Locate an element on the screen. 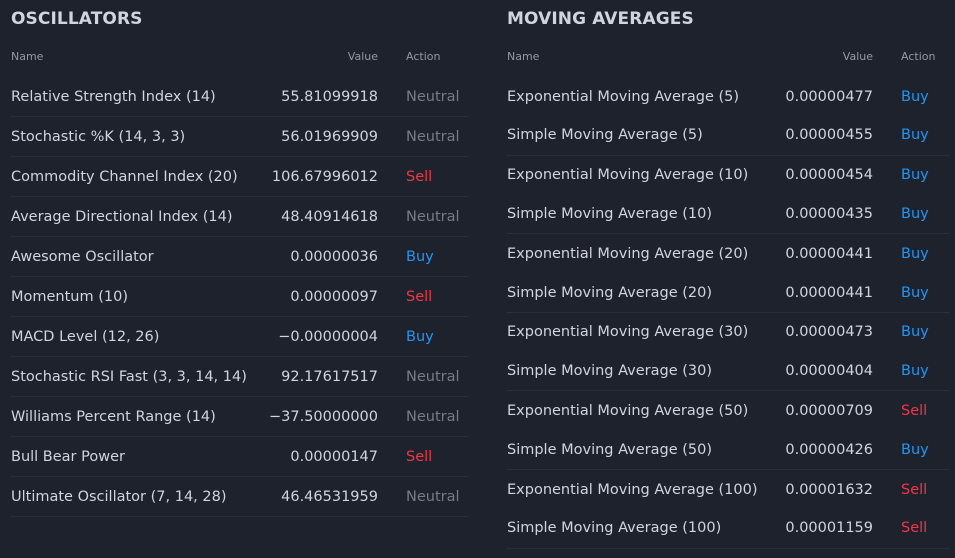 The image size is (955, 558). indicator-value: 0.00001159 is located at coordinates (829, 528).